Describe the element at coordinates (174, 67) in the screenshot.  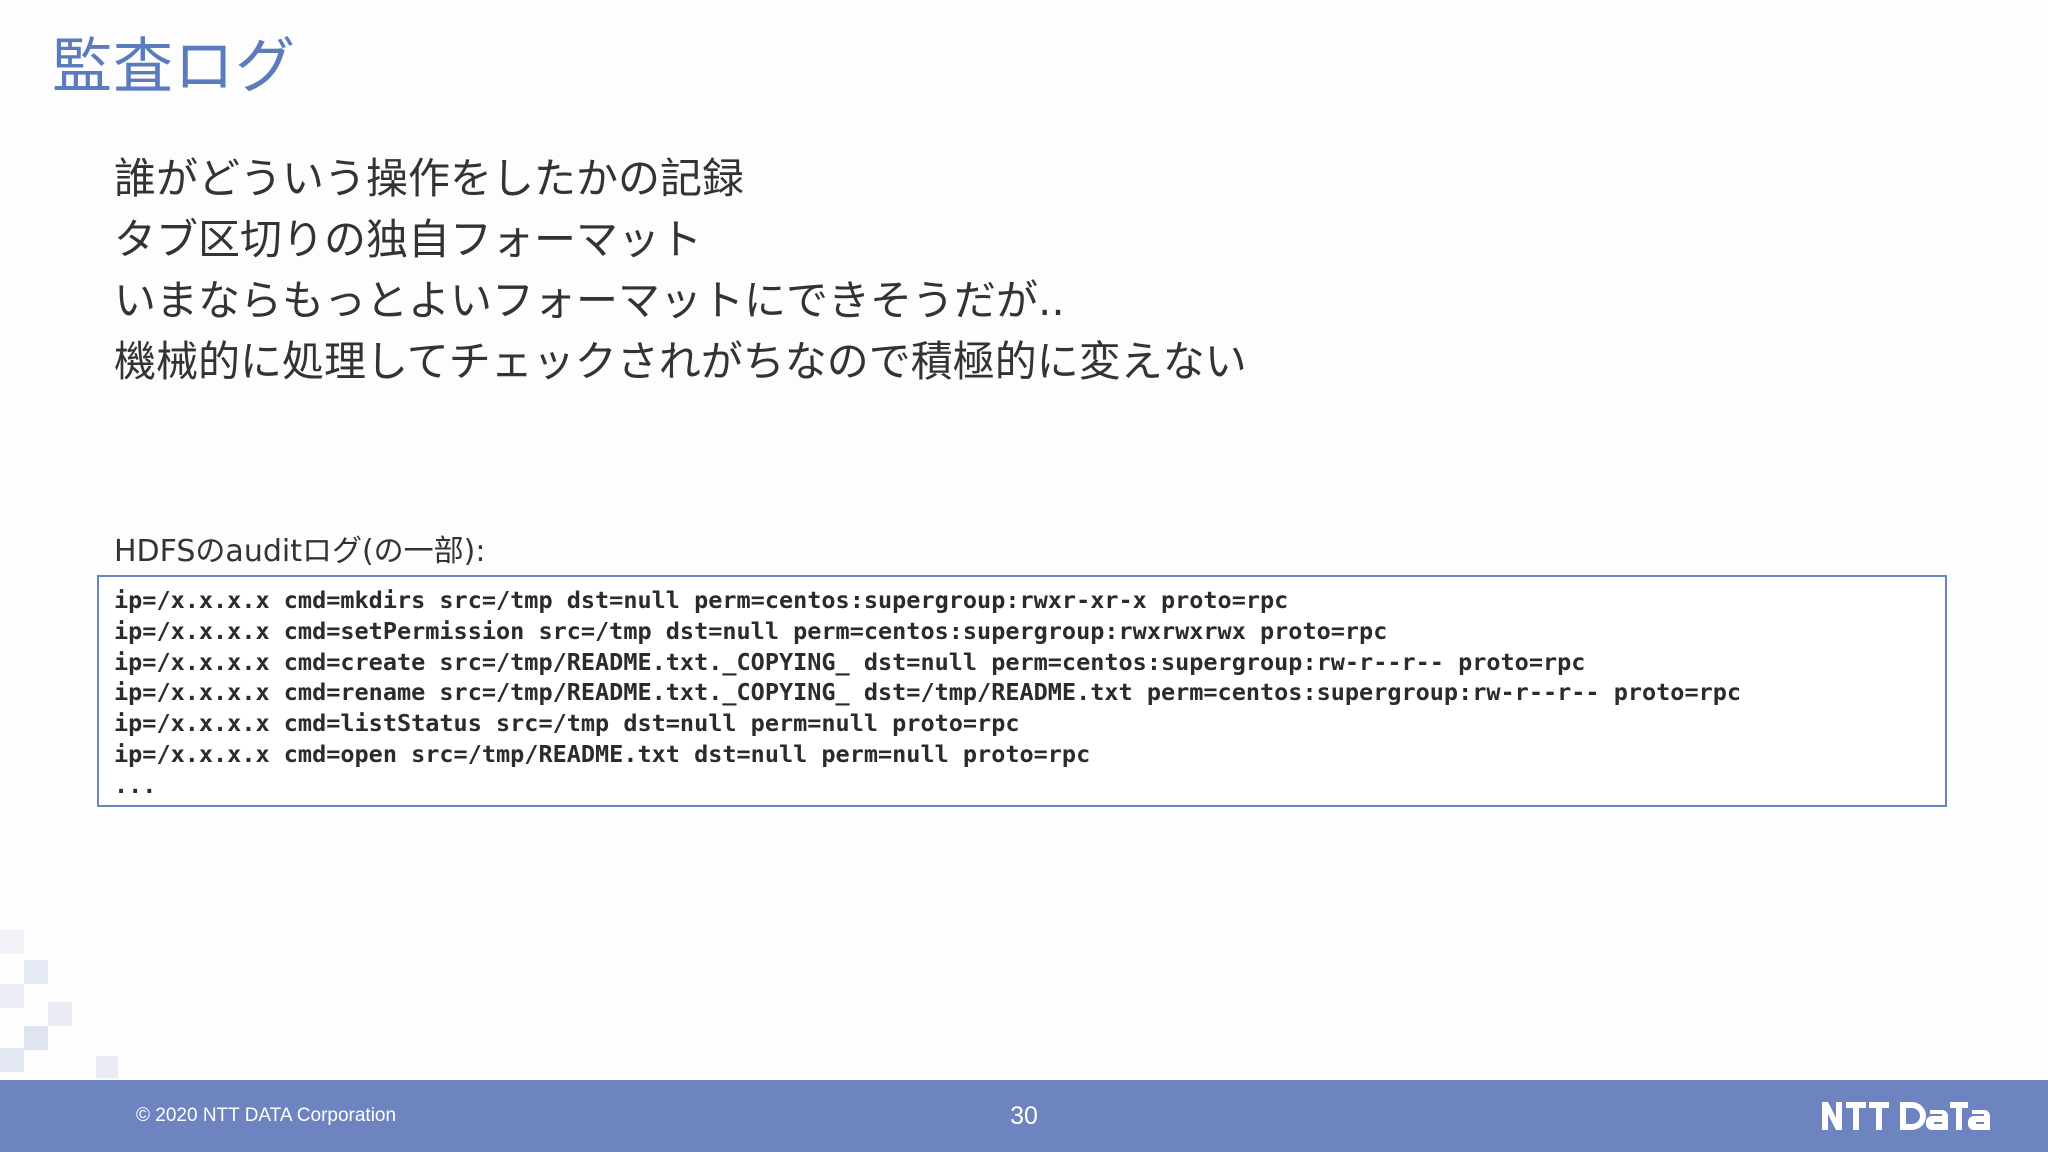
I see `slide-title: 監査ログ` at that location.